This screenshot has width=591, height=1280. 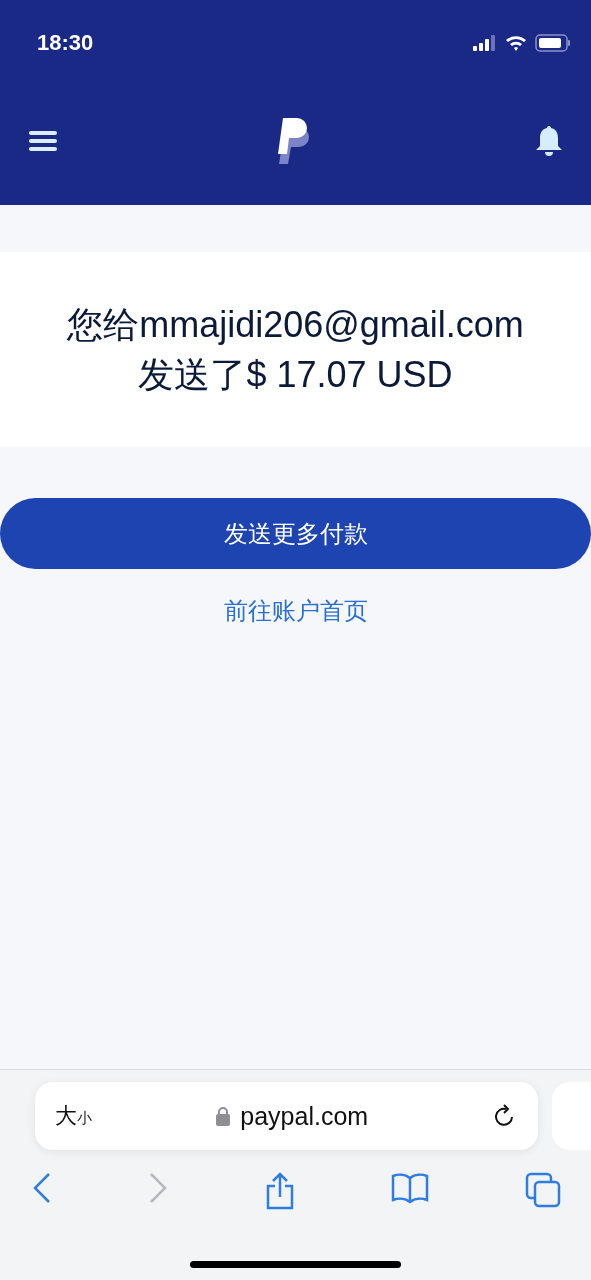 What do you see at coordinates (43, 140) in the screenshot?
I see `menu-icon` at bounding box center [43, 140].